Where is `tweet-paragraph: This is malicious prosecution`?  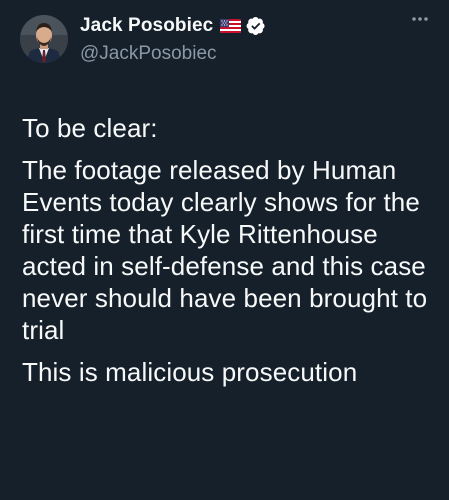
tweet-paragraph: This is malicious prosecution is located at coordinates (190, 372).